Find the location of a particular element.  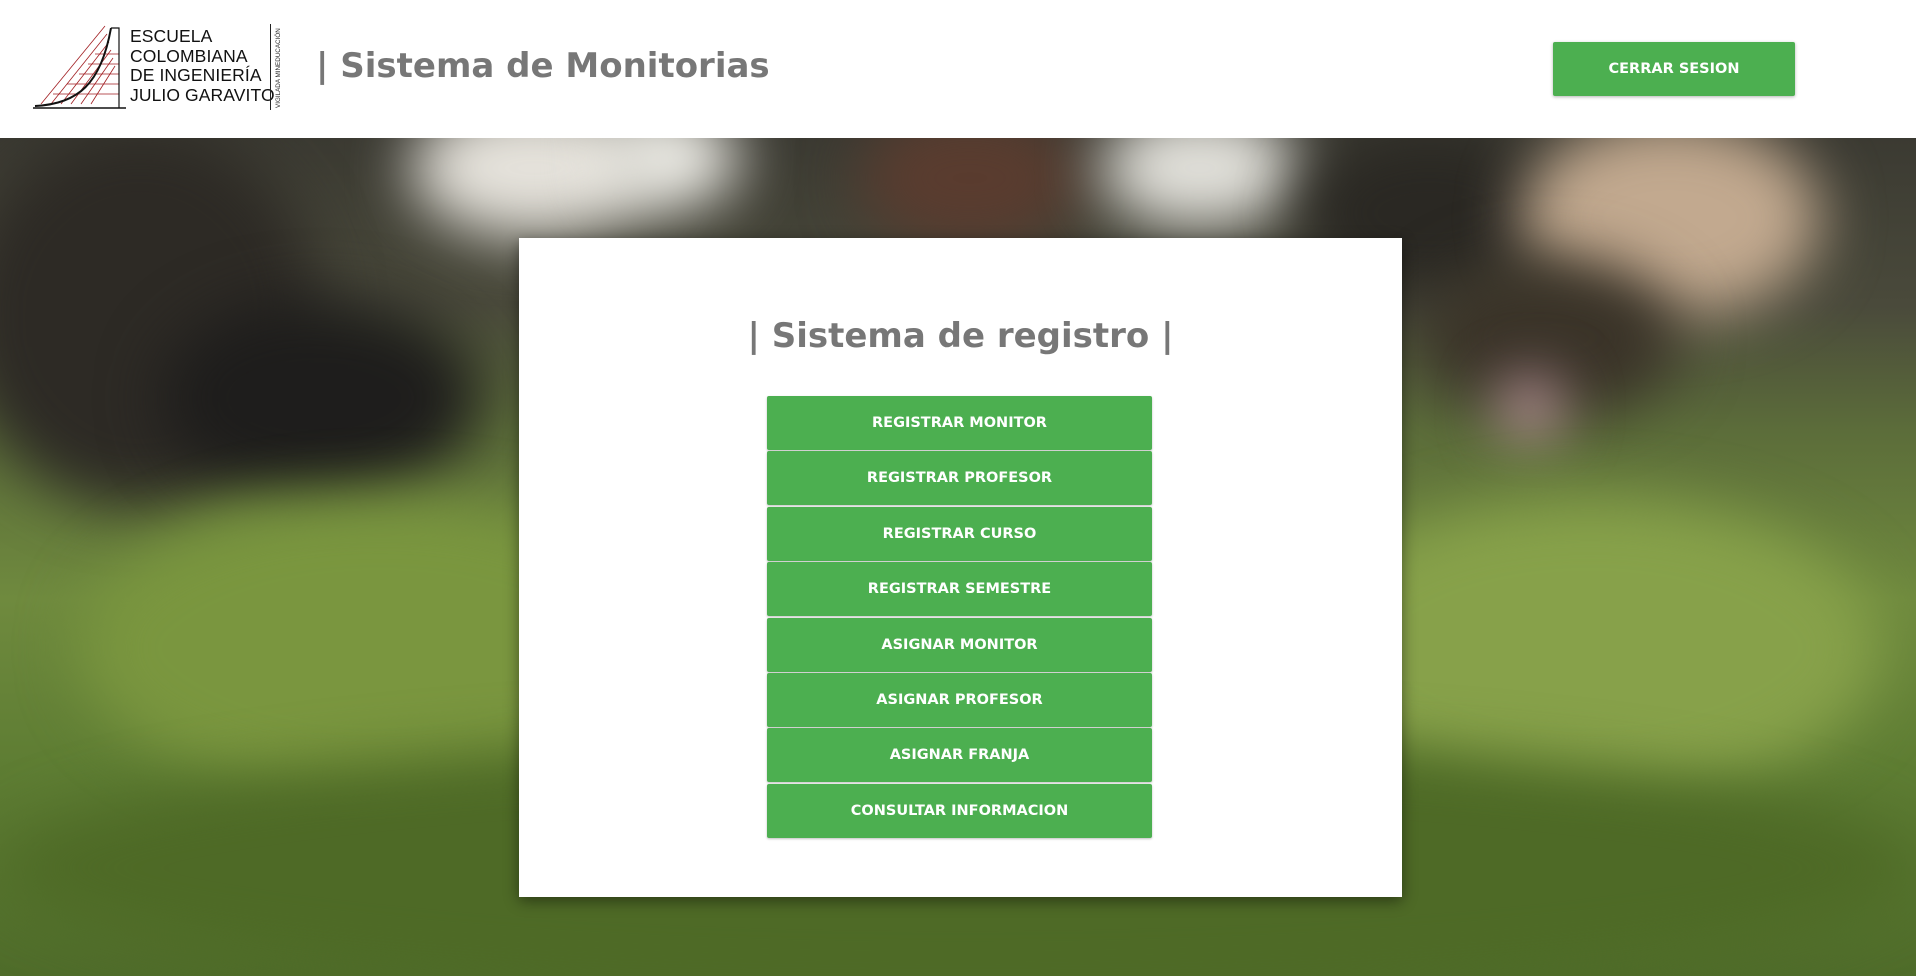

consult-info-button: CONSULTAR INFORMACION is located at coordinates (959, 810).